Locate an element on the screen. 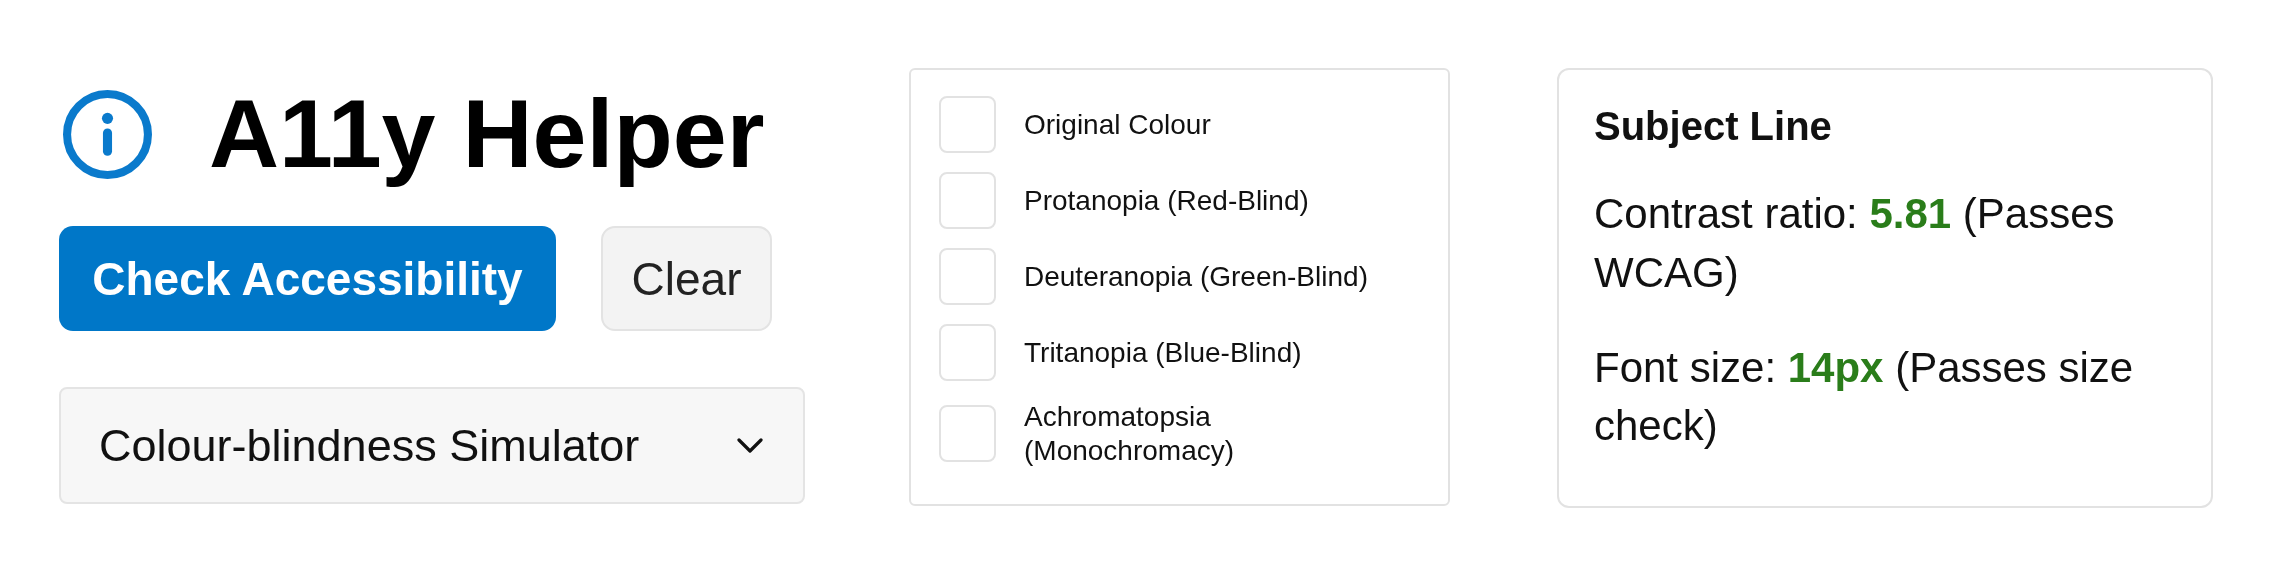 The width and height of the screenshot is (2275, 567). info-icon is located at coordinates (107, 134).